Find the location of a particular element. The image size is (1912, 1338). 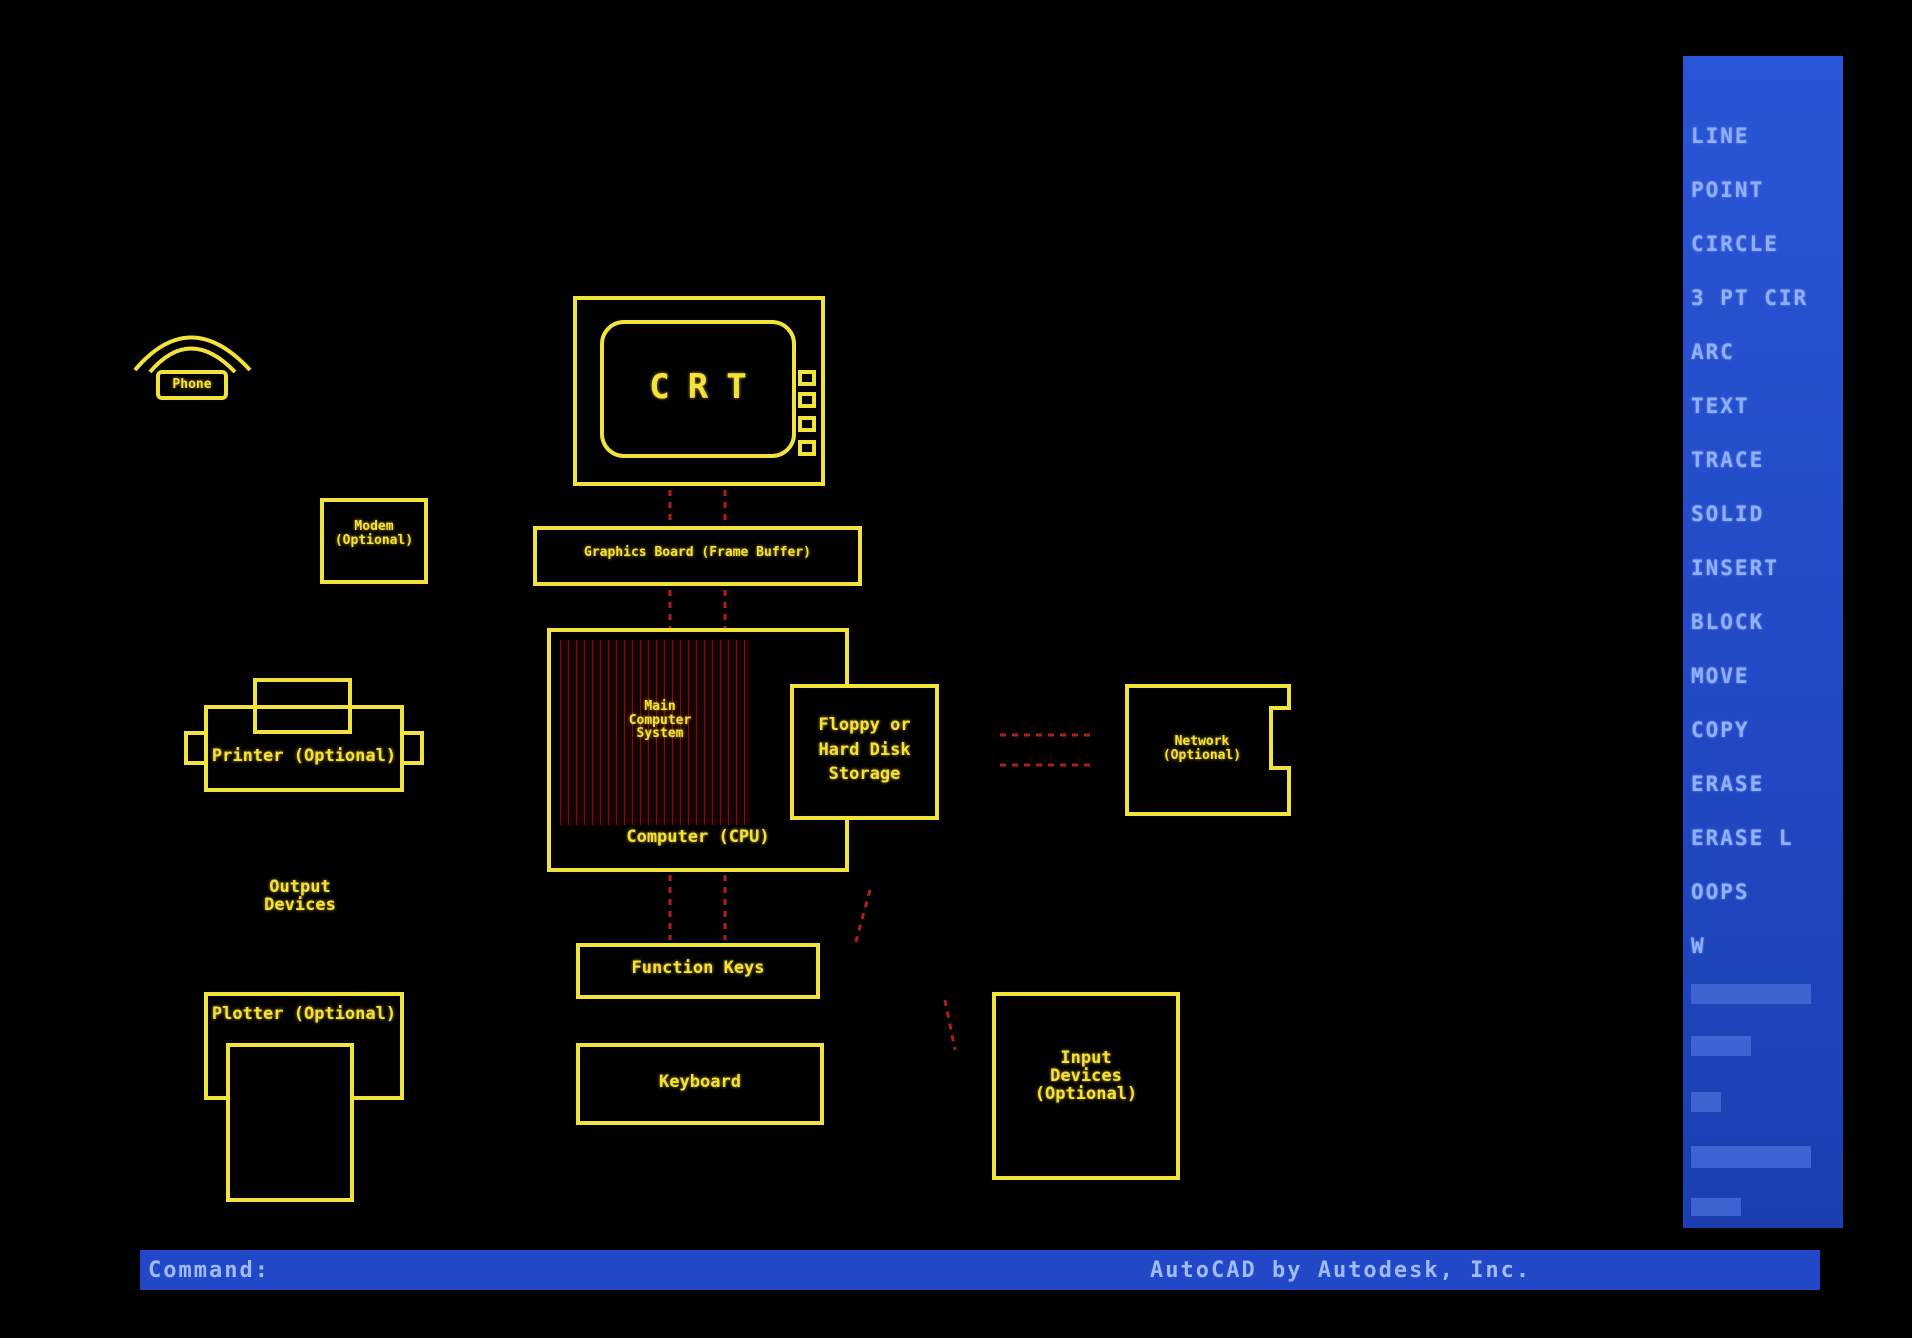

plotter-icon is located at coordinates (304, 1097).